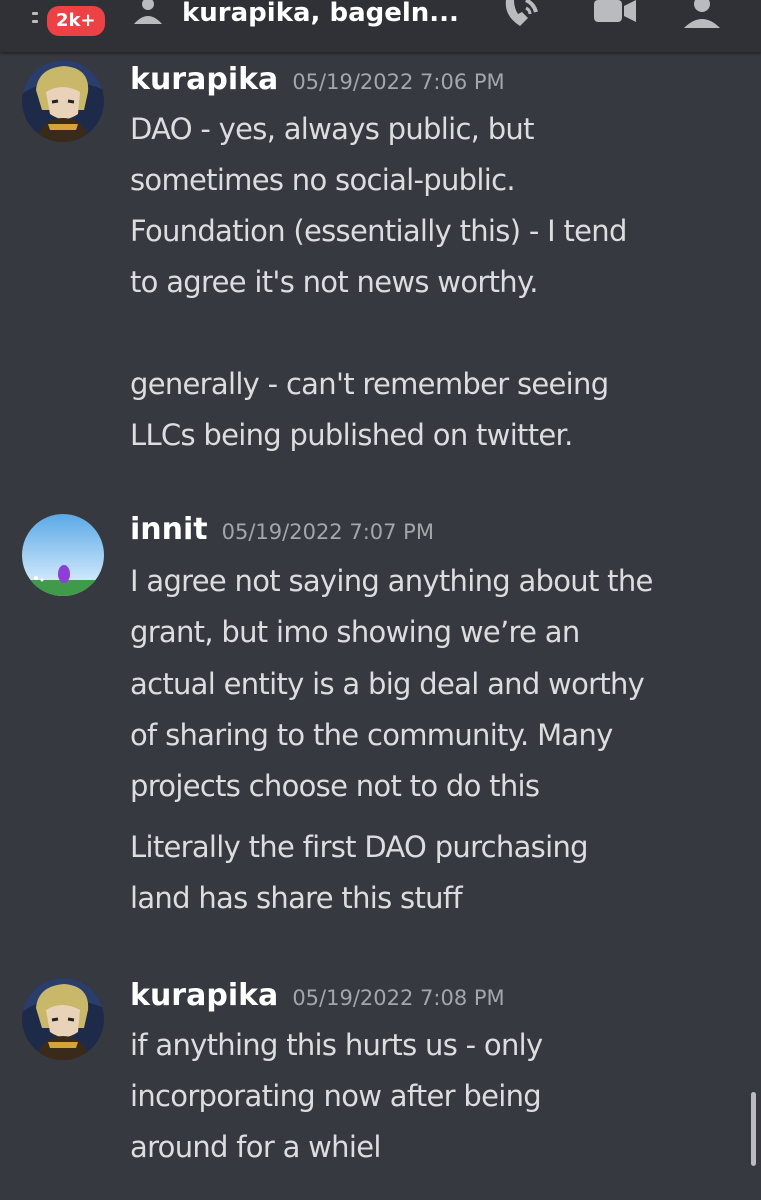 The image size is (761, 1200). I want to click on members-icon, so click(704, 15).